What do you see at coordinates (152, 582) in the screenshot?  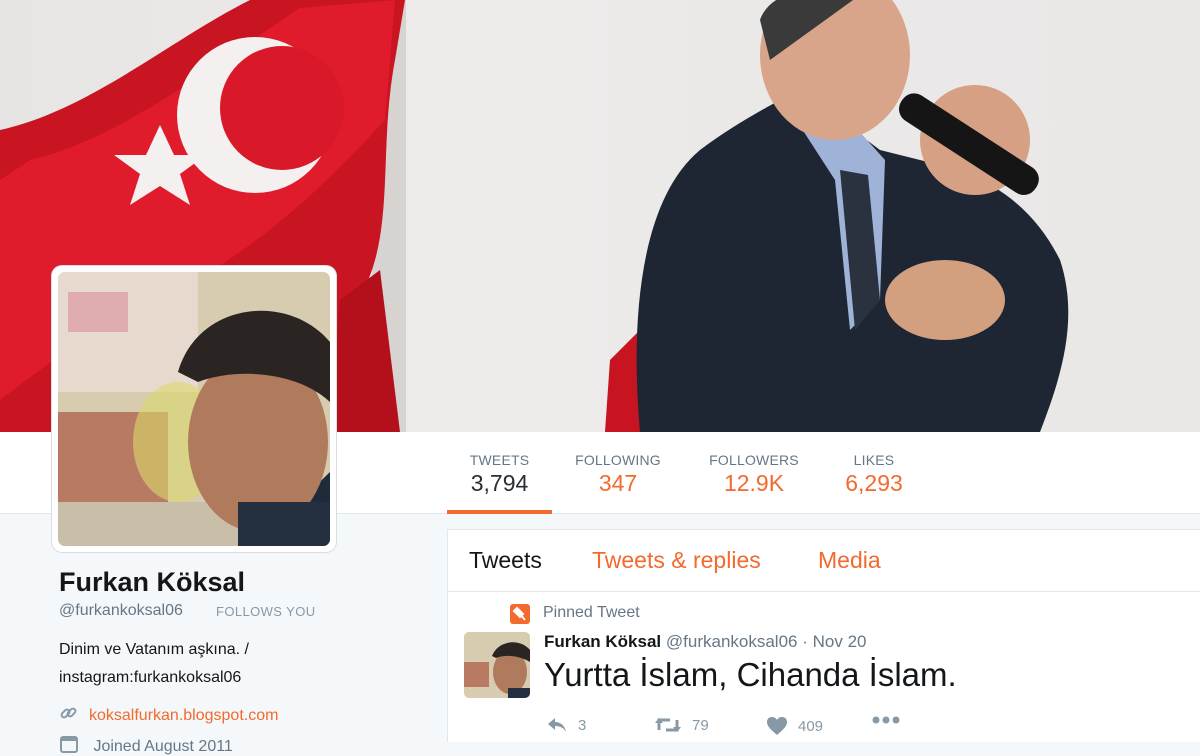 I see `profile-name: Furkan Köksal` at bounding box center [152, 582].